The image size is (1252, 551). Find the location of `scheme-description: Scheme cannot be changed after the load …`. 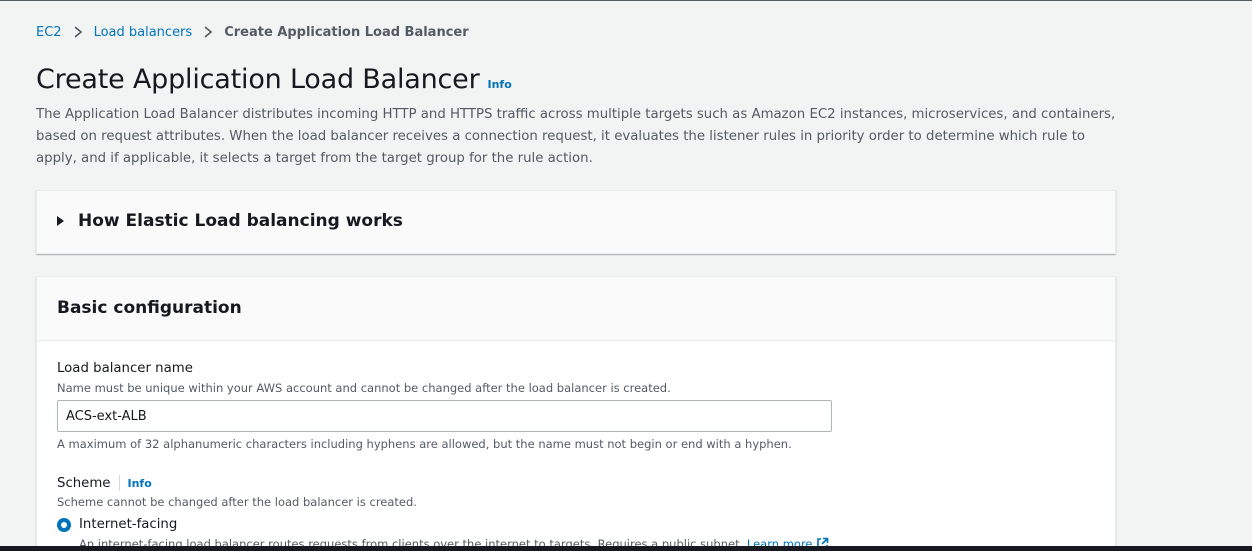

scheme-description: Scheme cannot be changed after the load … is located at coordinates (237, 502).